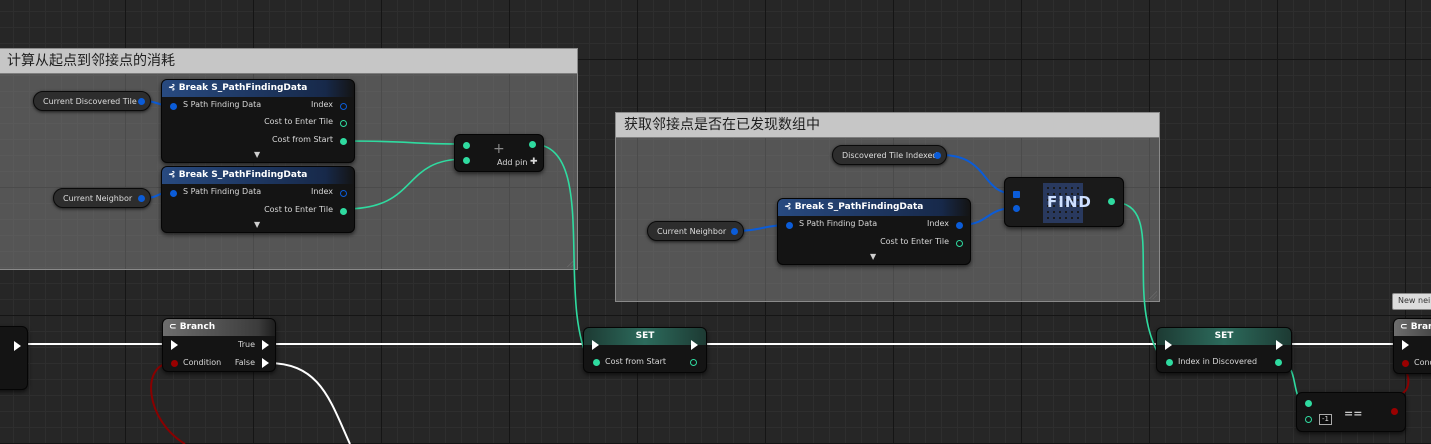 This screenshot has height=444, width=1431. Describe the element at coordinates (1111, 201) in the screenshot. I see `find-out-pin` at that location.